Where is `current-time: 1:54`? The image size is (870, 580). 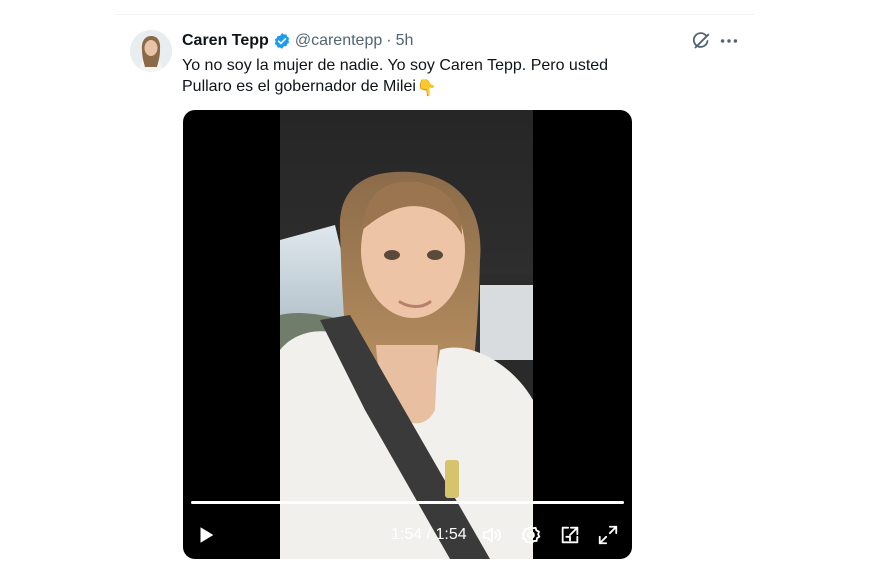
current-time: 1:54 is located at coordinates (407, 534).